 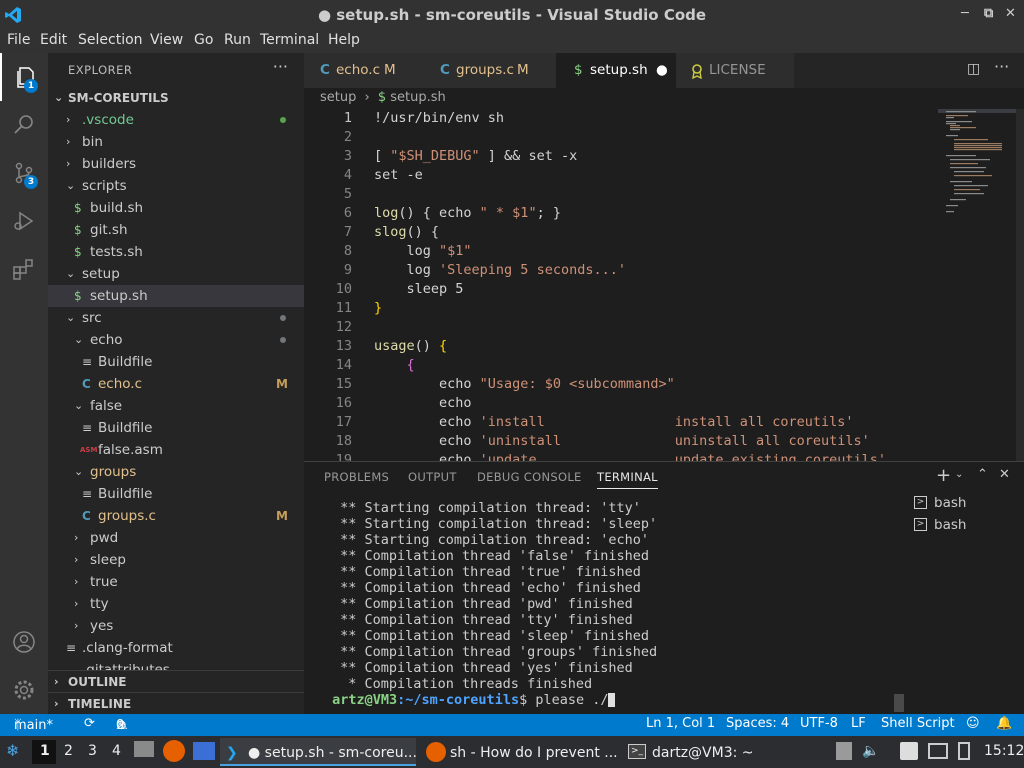 What do you see at coordinates (176, 318) in the screenshot?
I see `tree-item-src: ⌄ src` at bounding box center [176, 318].